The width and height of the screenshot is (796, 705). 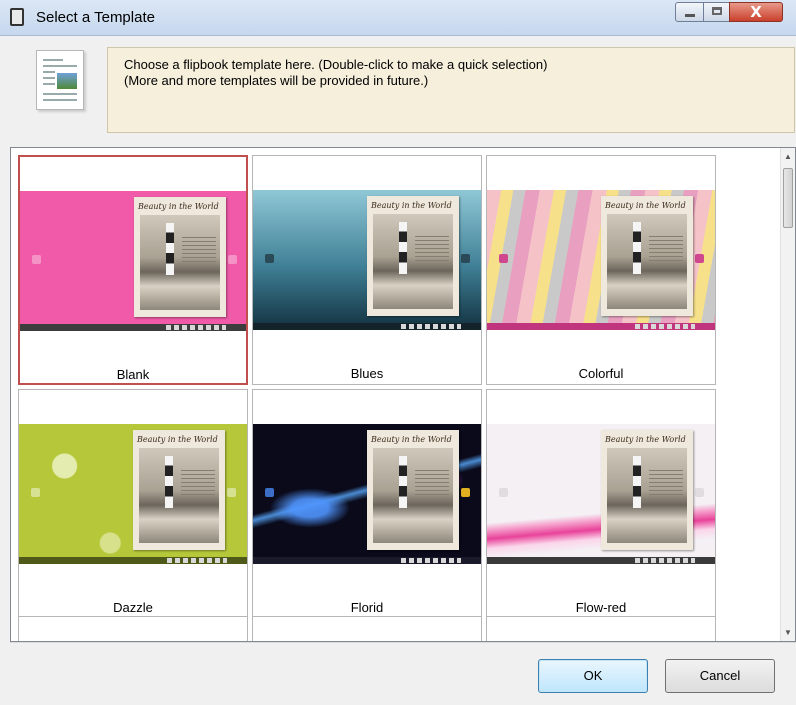 I want to click on close-button: X, so click(x=756, y=12).